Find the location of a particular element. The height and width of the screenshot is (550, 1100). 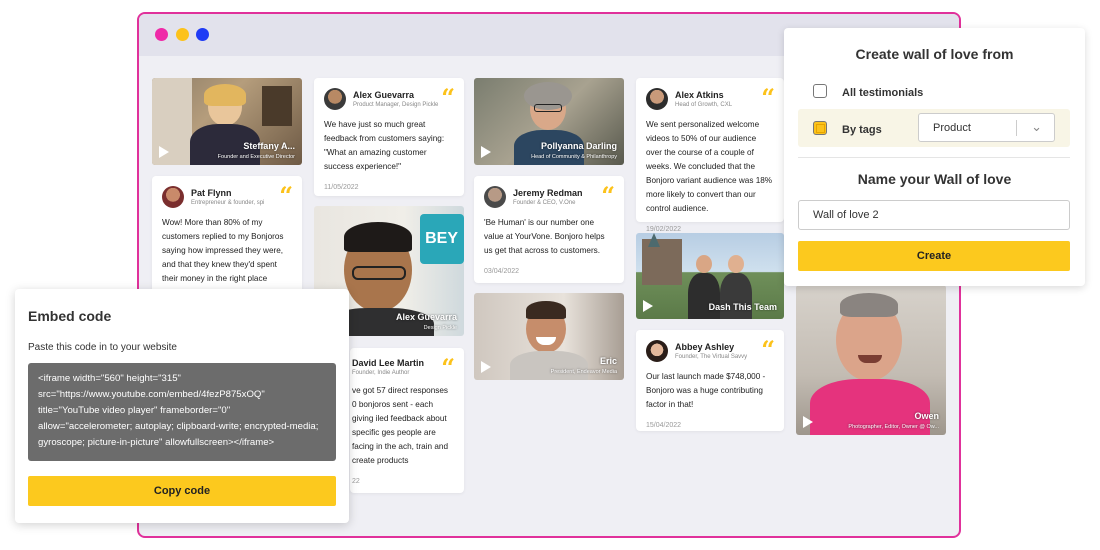

testimonial-date: 22 is located at coordinates (356, 481).